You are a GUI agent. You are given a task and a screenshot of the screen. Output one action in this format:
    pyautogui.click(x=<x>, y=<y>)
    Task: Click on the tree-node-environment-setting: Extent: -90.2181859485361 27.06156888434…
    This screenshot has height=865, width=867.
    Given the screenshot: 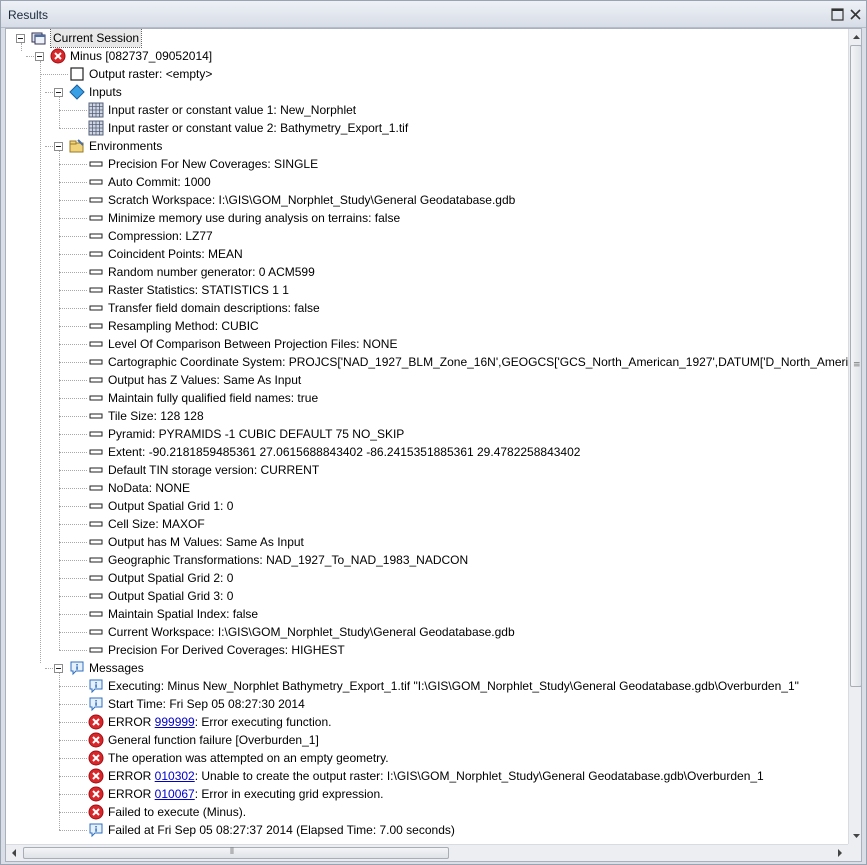 What is the action you would take?
    pyautogui.click(x=427, y=452)
    